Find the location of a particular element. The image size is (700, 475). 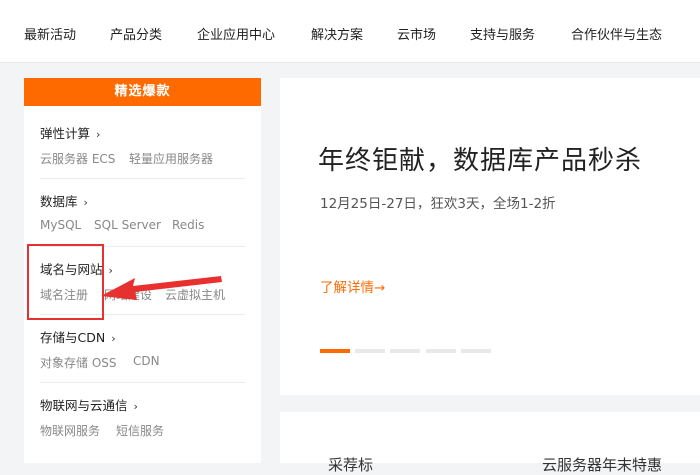

nav-item-product-categories: 产品分类 is located at coordinates (136, 33).